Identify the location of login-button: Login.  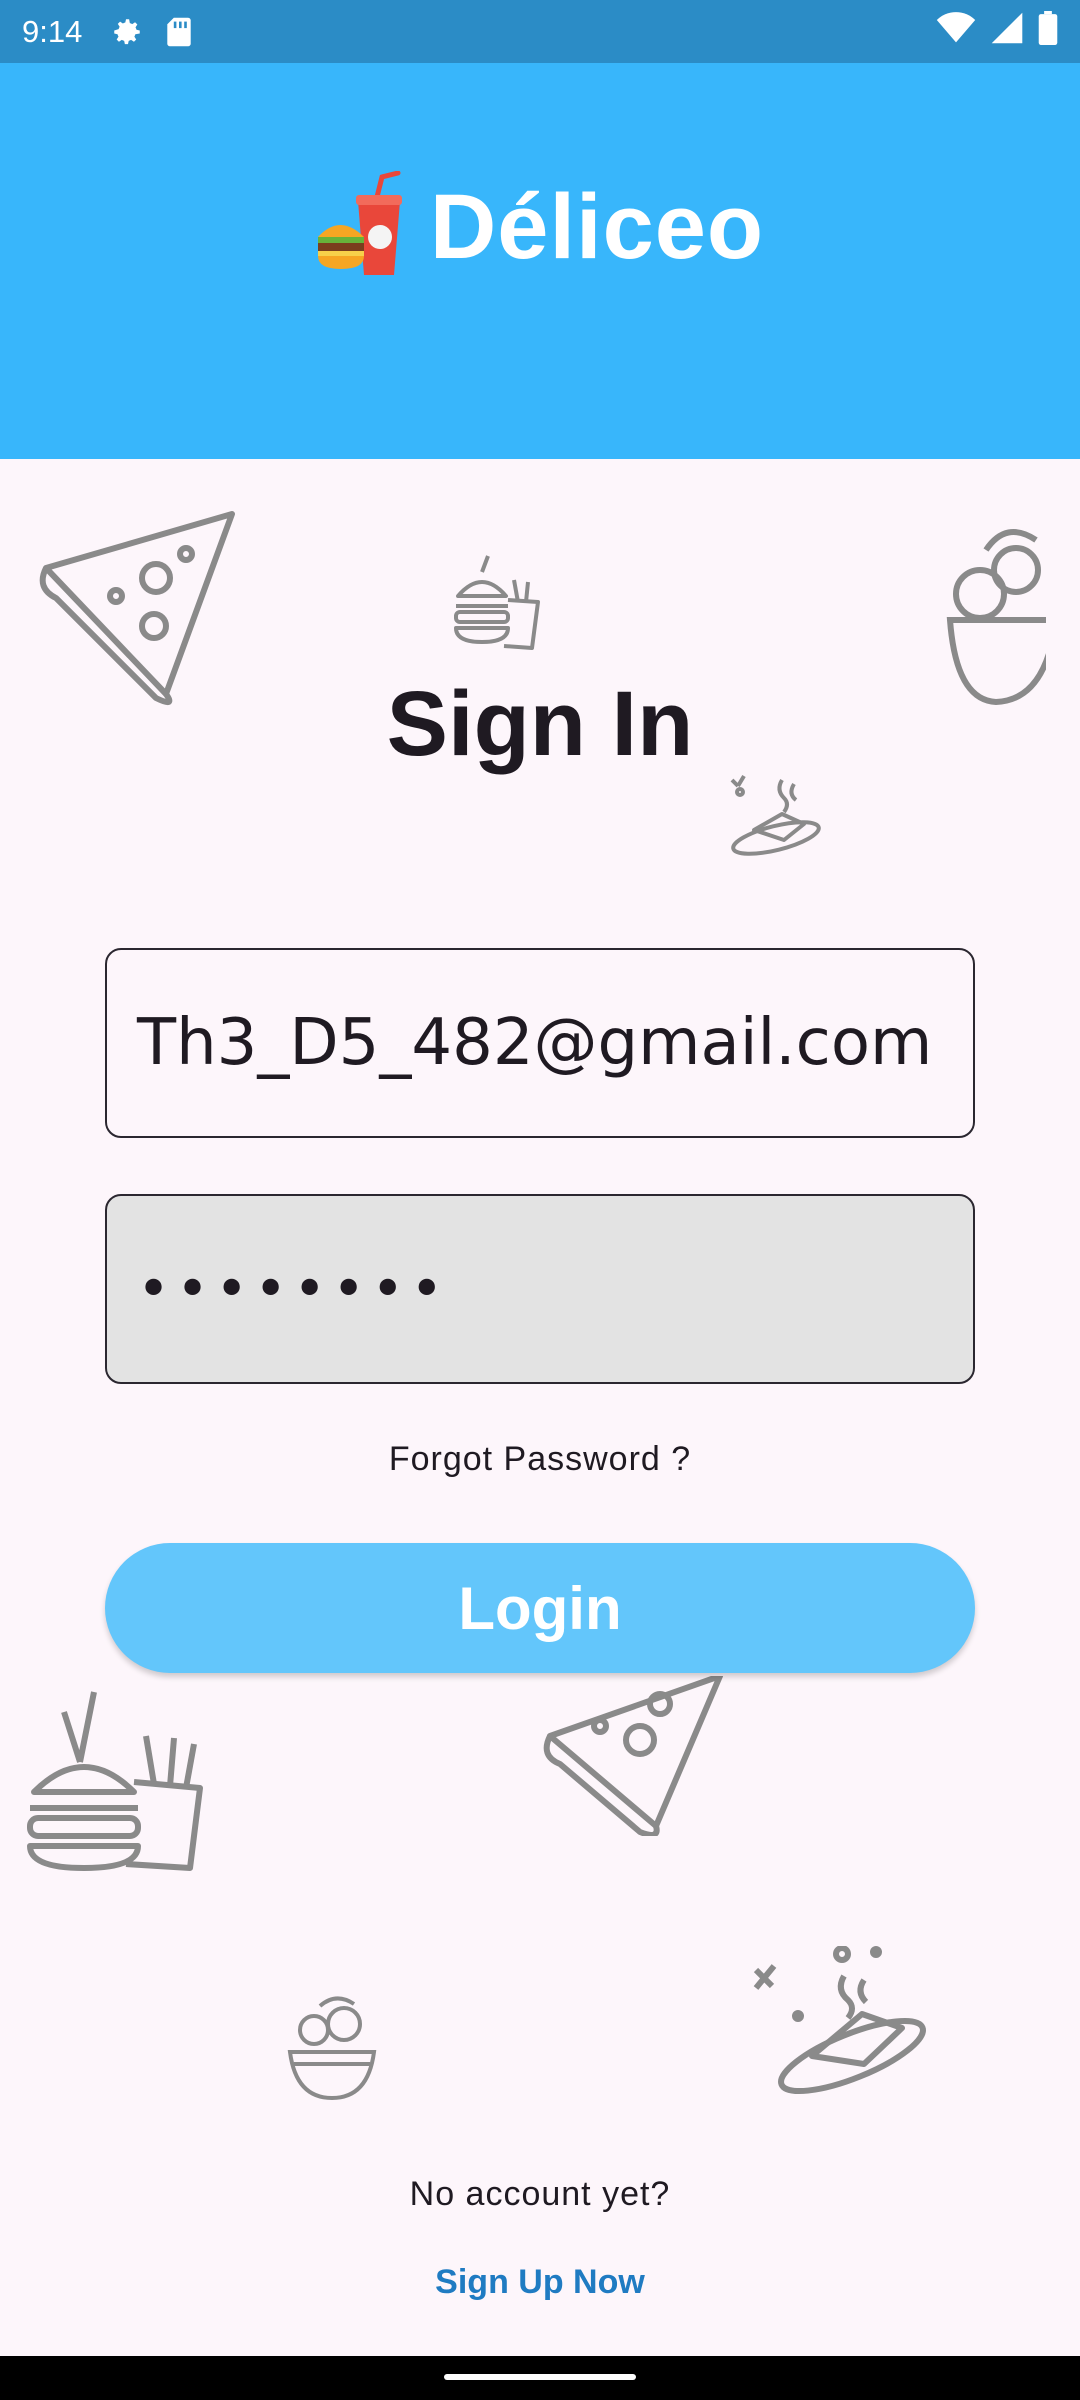
(540, 1608).